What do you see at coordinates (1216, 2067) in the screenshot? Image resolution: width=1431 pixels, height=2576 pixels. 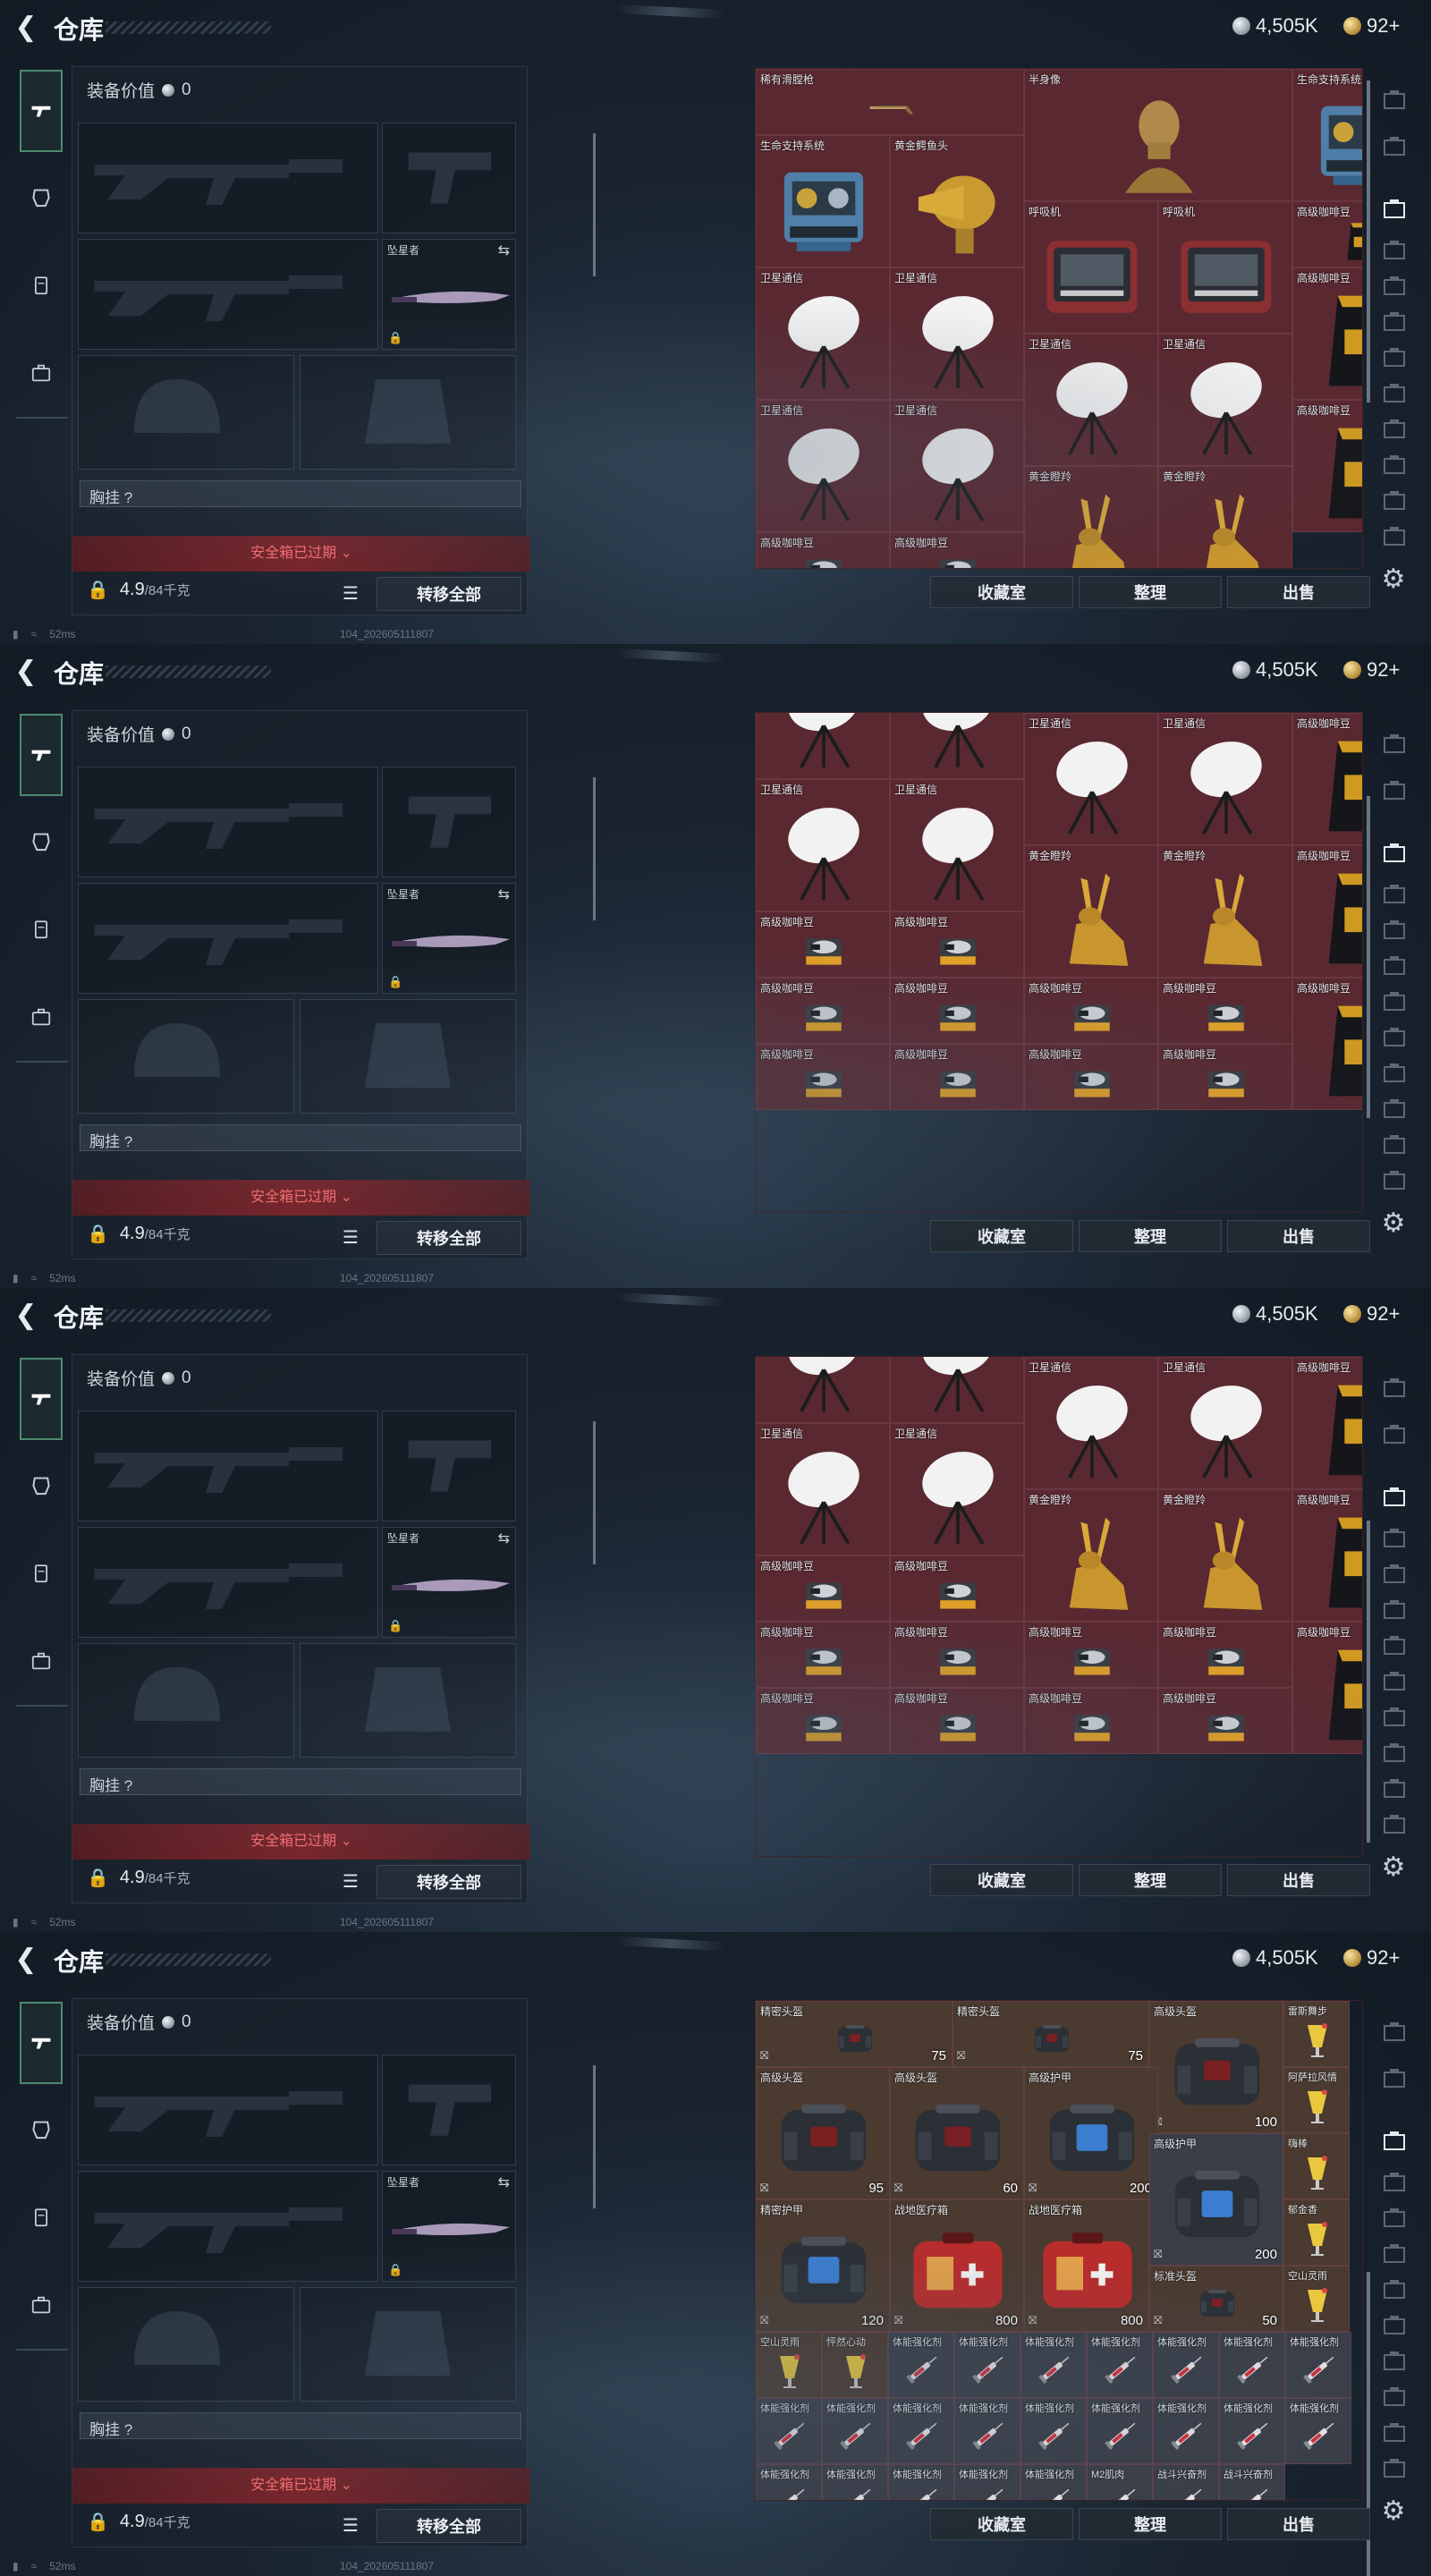 I see `gear-item: 高级头盔100⛝` at bounding box center [1216, 2067].